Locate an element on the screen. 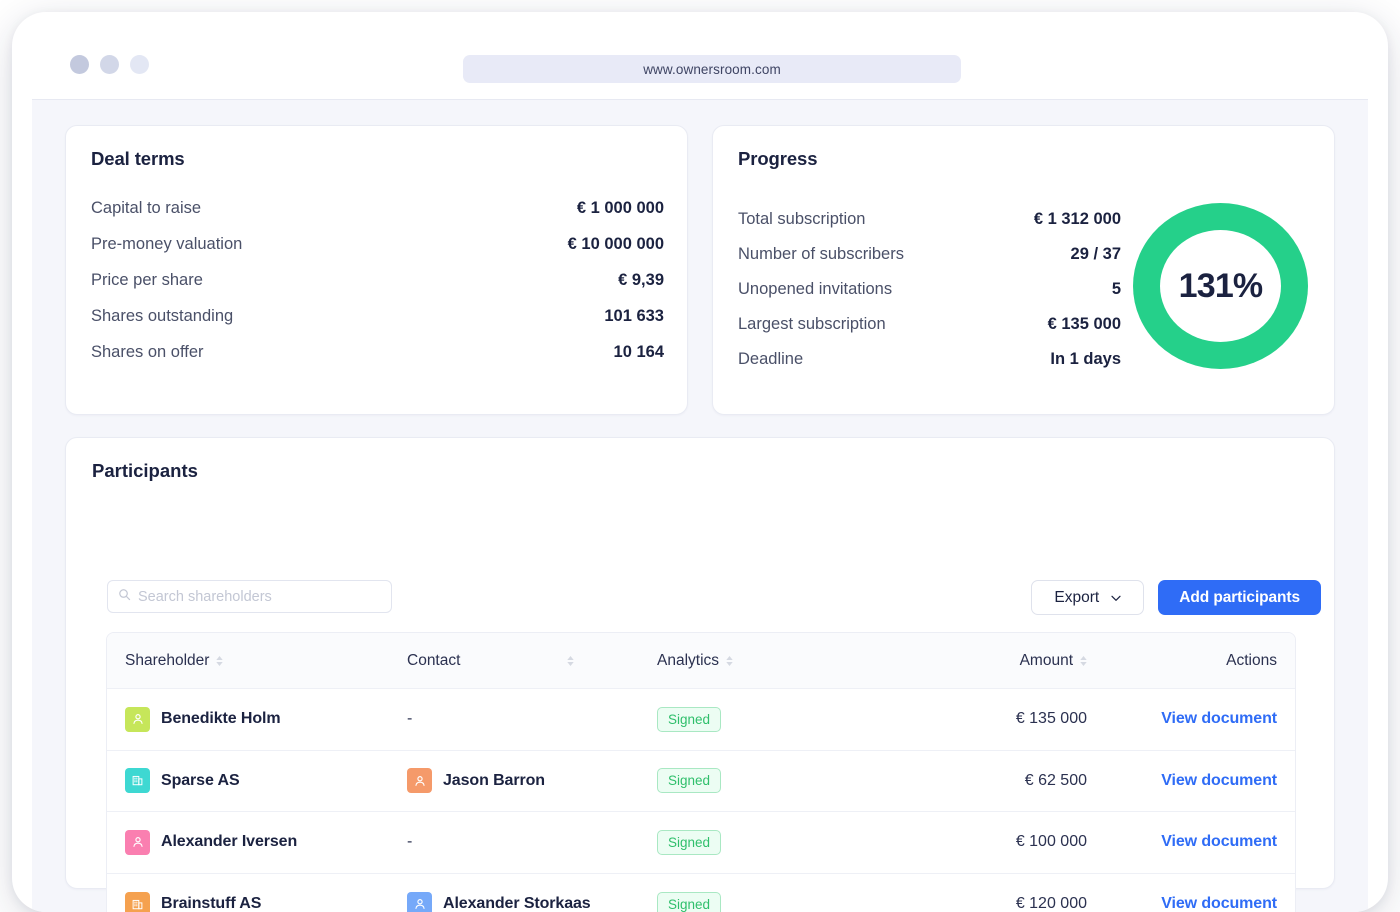 This screenshot has height=912, width=1400. deal-terms-row: Shares outstanding 101 633 is located at coordinates (377, 325).